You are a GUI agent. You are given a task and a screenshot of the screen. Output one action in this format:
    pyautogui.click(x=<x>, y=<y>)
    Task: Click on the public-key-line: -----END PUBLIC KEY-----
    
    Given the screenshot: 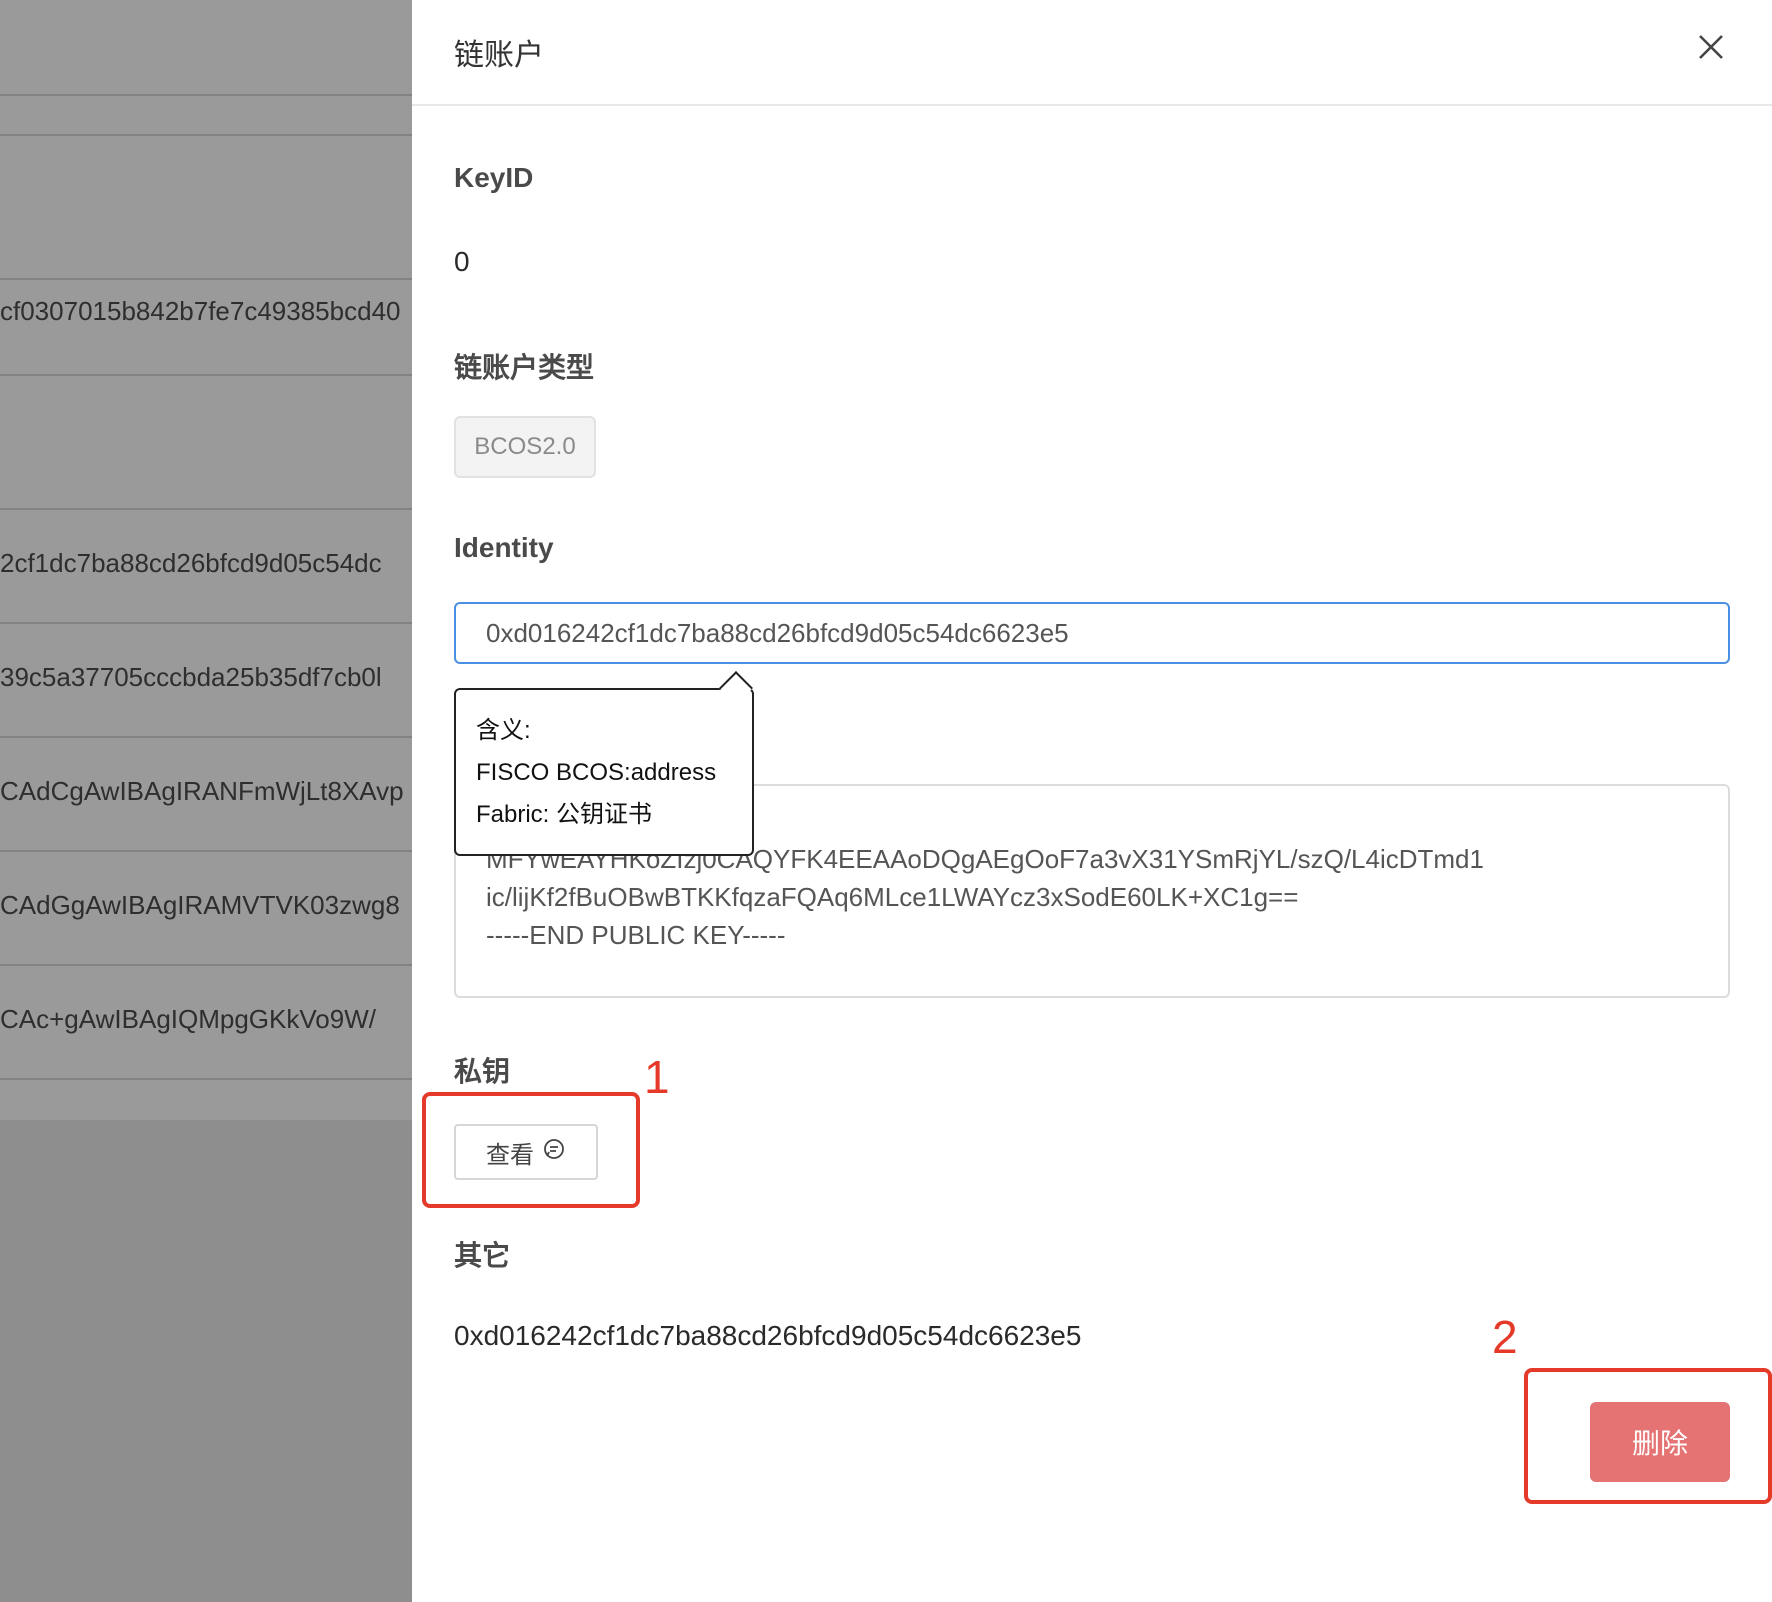 What is the action you would take?
    pyautogui.click(x=636, y=935)
    